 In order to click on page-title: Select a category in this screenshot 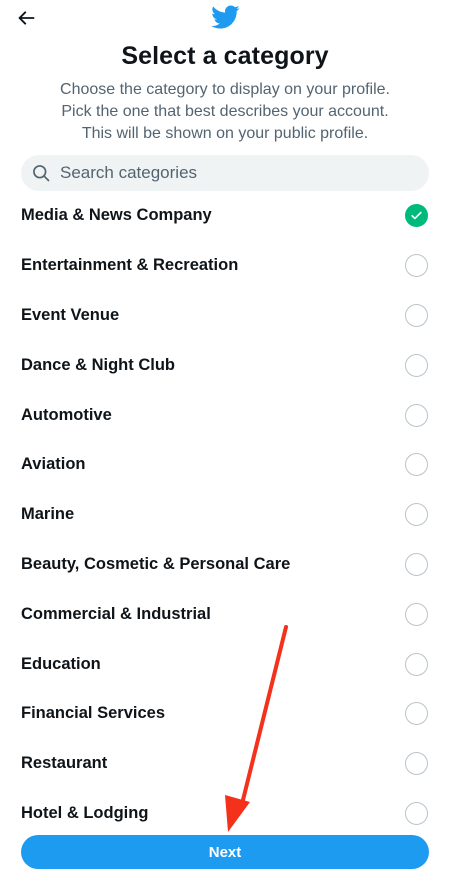, I will do `click(225, 56)`.